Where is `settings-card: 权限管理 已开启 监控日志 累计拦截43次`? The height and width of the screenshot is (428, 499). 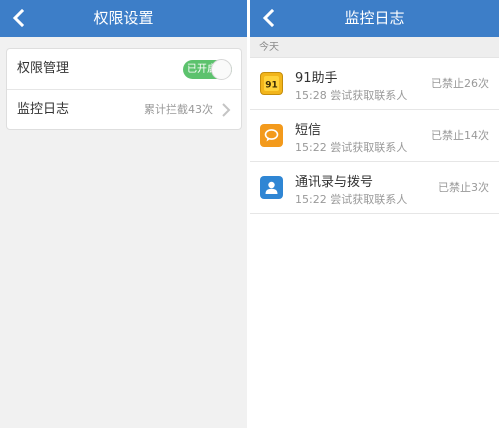 settings-card: 权限管理 已开启 监控日志 累计拦截43次 is located at coordinates (124, 89).